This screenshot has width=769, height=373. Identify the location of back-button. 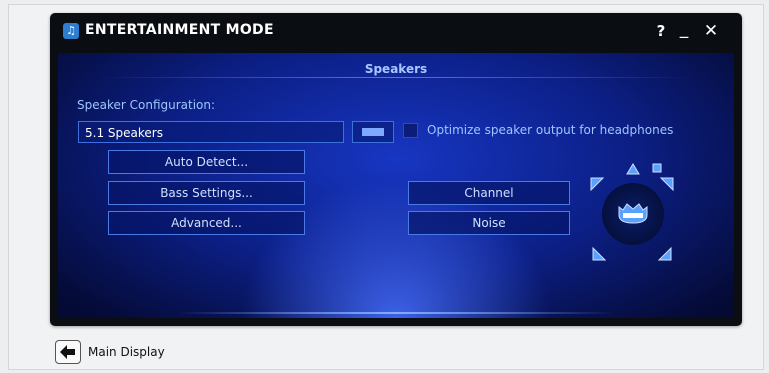
(68, 352).